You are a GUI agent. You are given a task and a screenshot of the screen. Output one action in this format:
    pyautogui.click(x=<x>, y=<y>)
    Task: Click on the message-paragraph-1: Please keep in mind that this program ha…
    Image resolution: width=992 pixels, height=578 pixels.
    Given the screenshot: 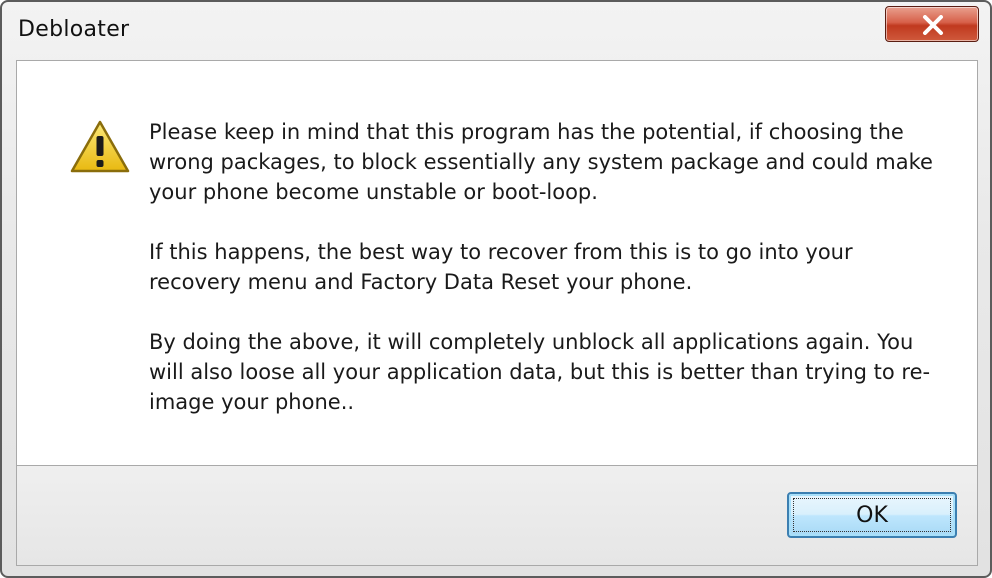 What is the action you would take?
    pyautogui.click(x=541, y=162)
    